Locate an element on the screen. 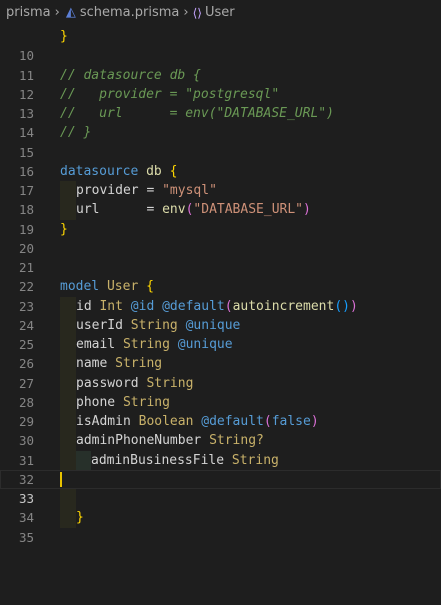 This screenshot has width=441, height=605. field-name: password is located at coordinates (107, 383).